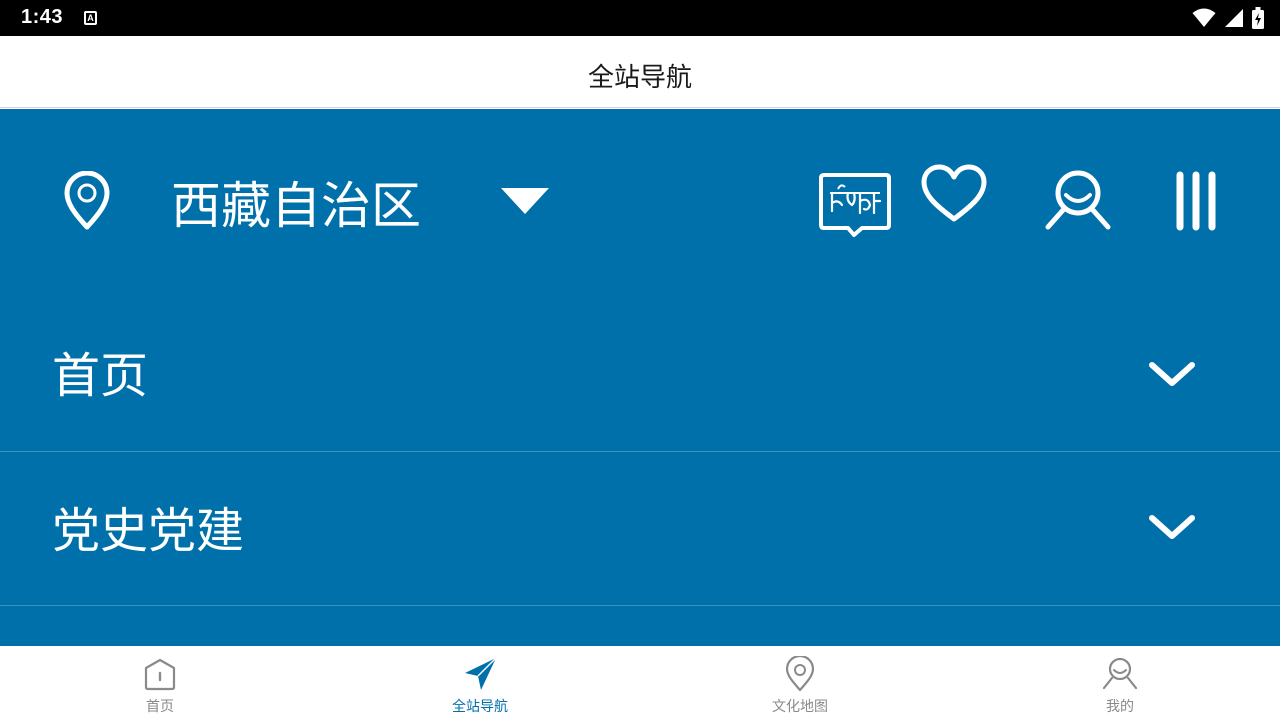 The height and width of the screenshot is (720, 1280). Describe the element at coordinates (639, 78) in the screenshot. I see `page-title: 全站导航` at that location.